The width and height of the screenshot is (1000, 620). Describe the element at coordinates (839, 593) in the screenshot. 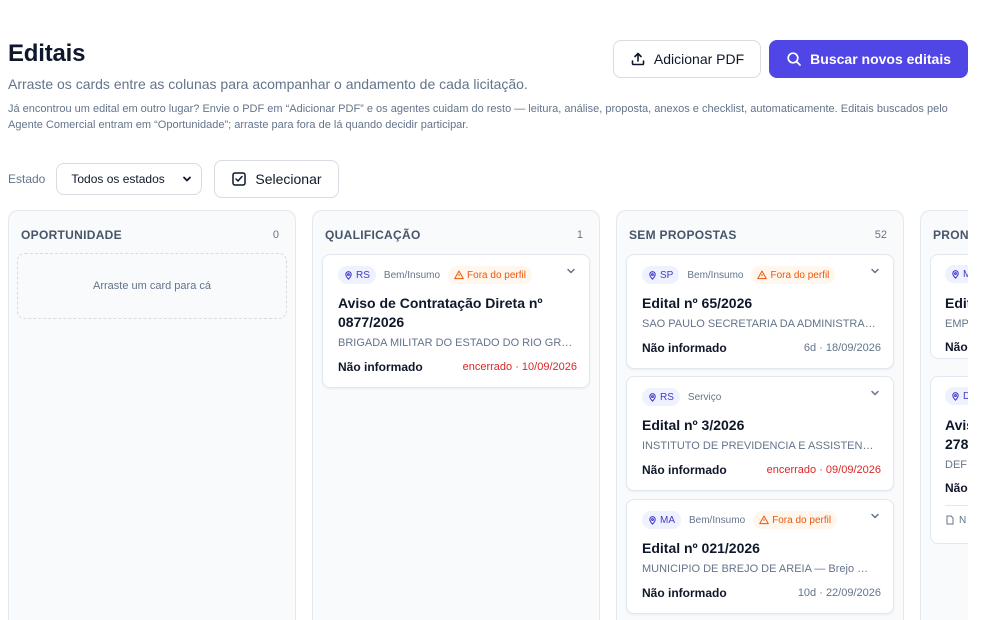

I see `card-deadline: 10d · 22/09/2026` at that location.